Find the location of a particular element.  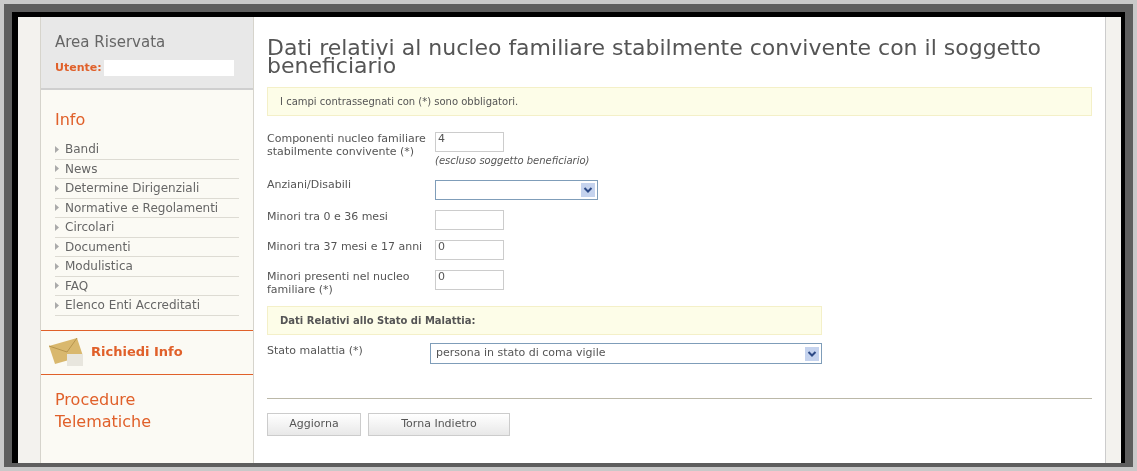

text-field is located at coordinates (469, 220).